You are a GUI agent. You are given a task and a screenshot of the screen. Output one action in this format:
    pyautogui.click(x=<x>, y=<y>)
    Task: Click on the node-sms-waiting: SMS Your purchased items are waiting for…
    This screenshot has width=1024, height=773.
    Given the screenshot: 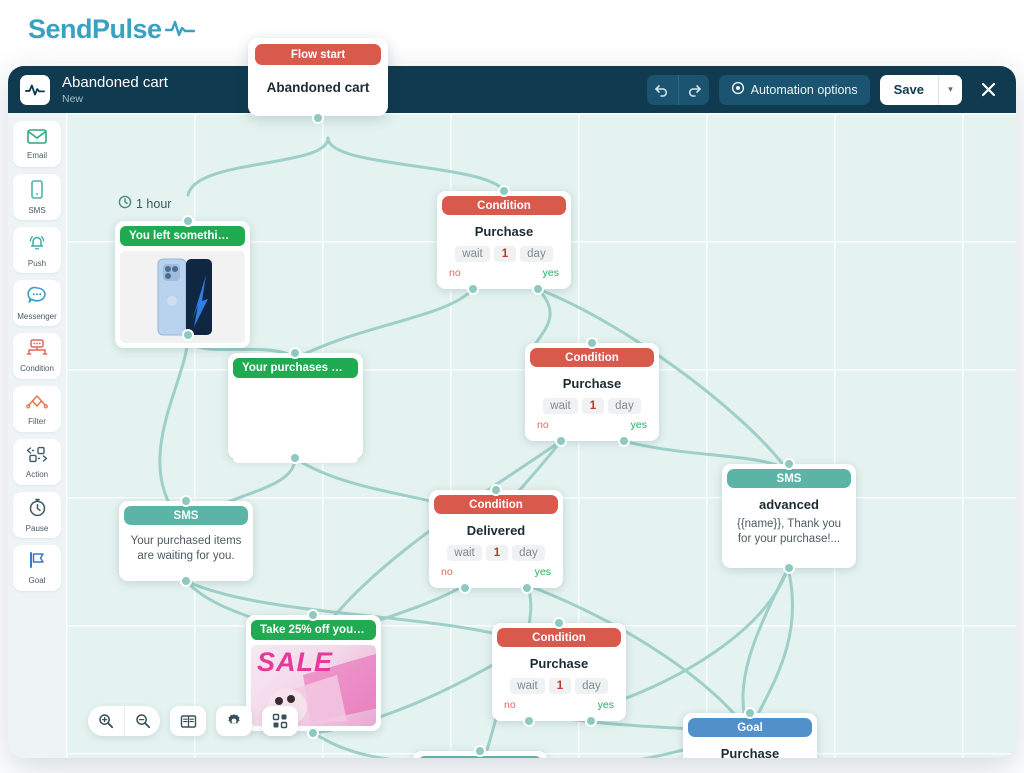 What is the action you would take?
    pyautogui.click(x=186, y=541)
    